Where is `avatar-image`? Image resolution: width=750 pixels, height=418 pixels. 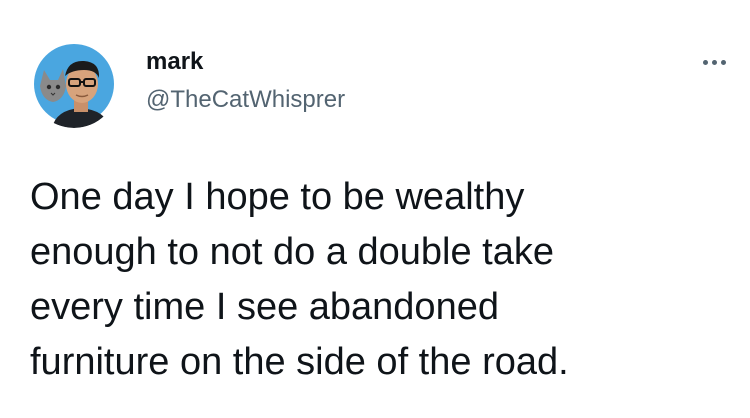 avatar-image is located at coordinates (74, 84).